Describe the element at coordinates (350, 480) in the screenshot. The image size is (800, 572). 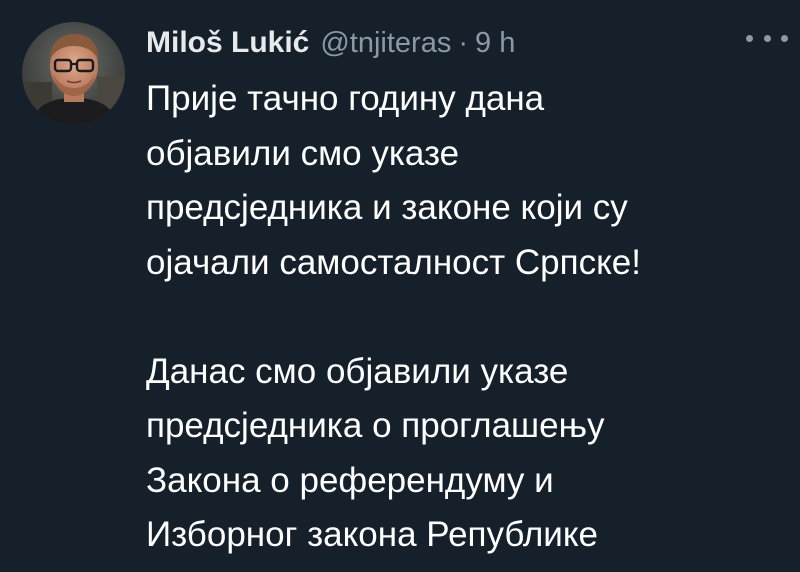
I see `tweet-text-line: Закона о референдуму и` at that location.